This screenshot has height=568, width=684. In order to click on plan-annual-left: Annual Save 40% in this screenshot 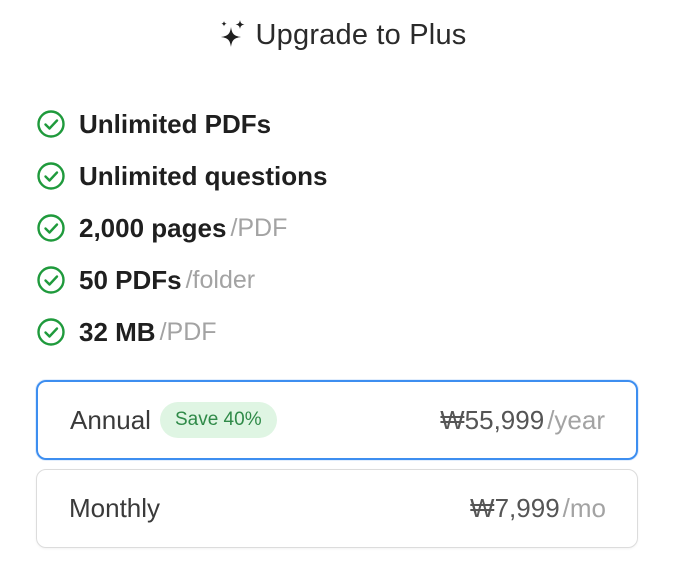, I will do `click(173, 420)`.